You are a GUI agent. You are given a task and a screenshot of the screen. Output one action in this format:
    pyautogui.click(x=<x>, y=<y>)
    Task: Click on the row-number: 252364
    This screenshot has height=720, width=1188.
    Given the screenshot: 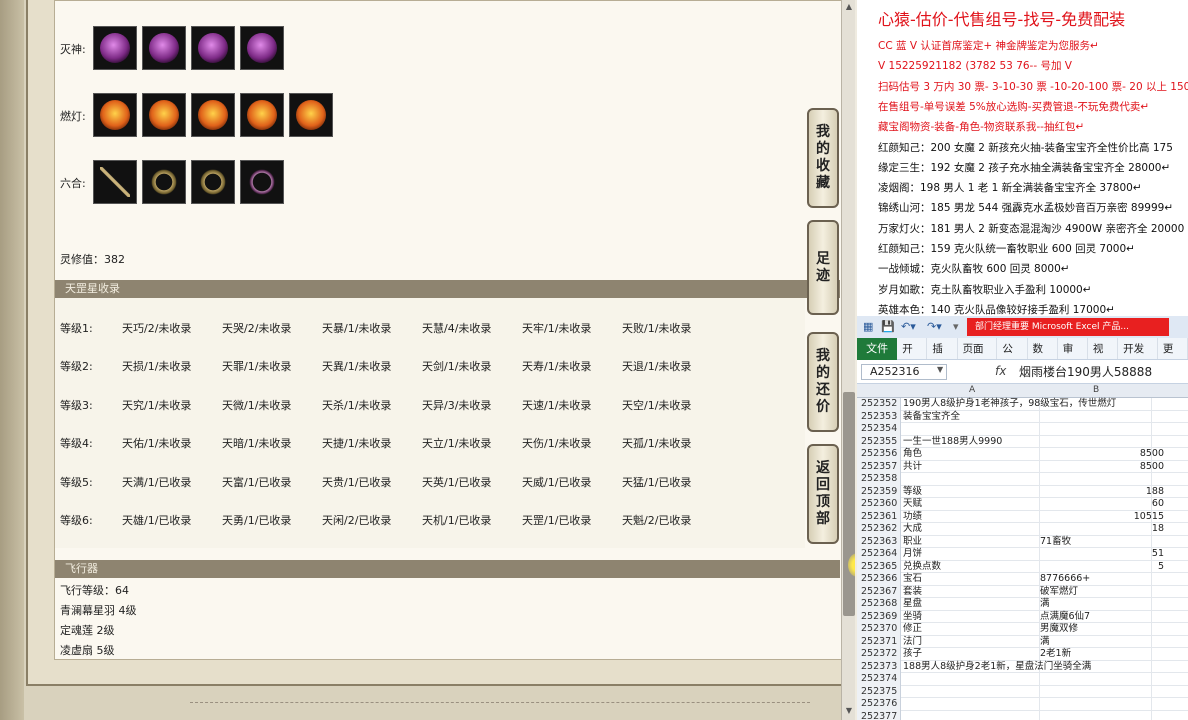 What is the action you would take?
    pyautogui.click(x=879, y=554)
    